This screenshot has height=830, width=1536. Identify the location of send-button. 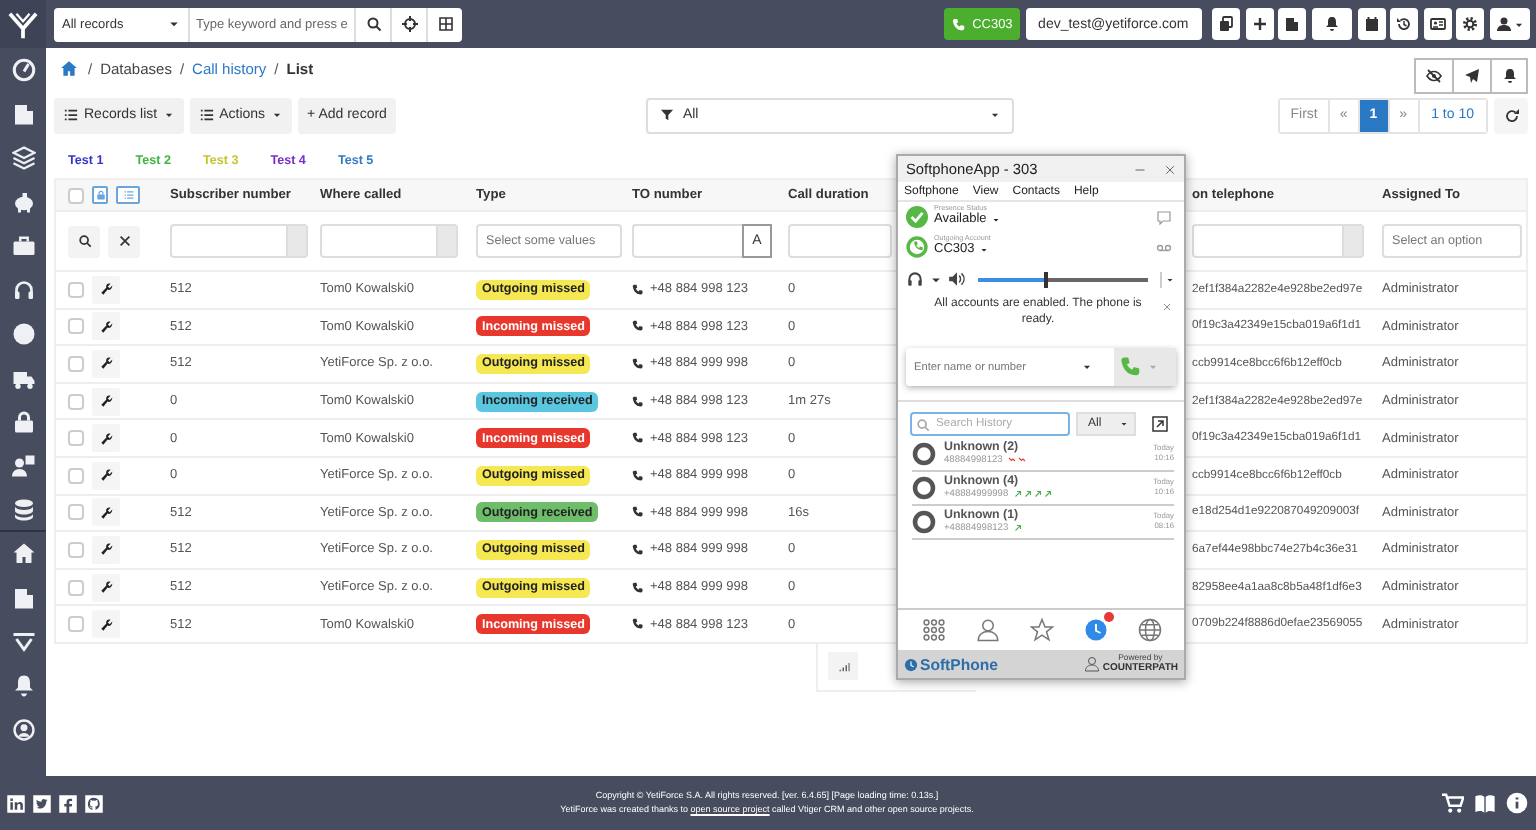
(1471, 75).